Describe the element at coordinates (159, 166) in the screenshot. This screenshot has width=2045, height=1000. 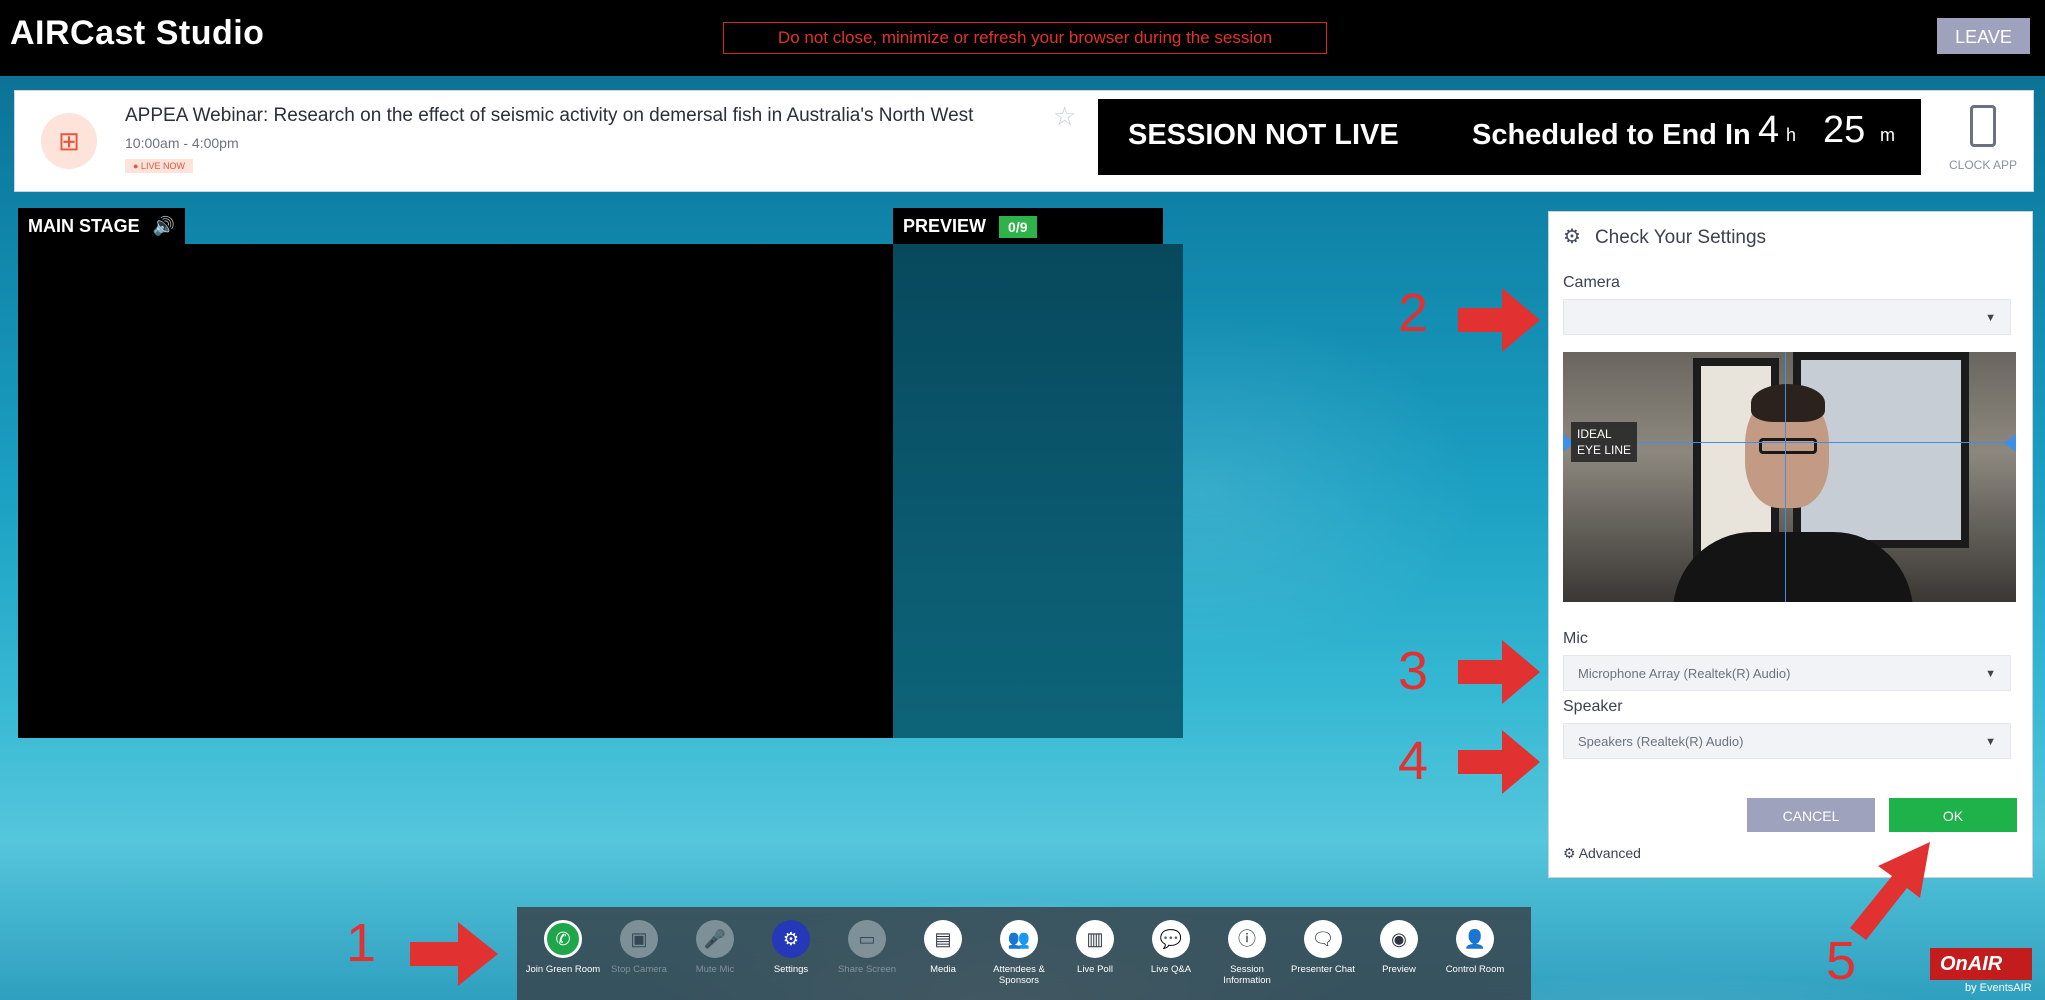
I see `live-now-badge: ● LIVE NOW` at that location.